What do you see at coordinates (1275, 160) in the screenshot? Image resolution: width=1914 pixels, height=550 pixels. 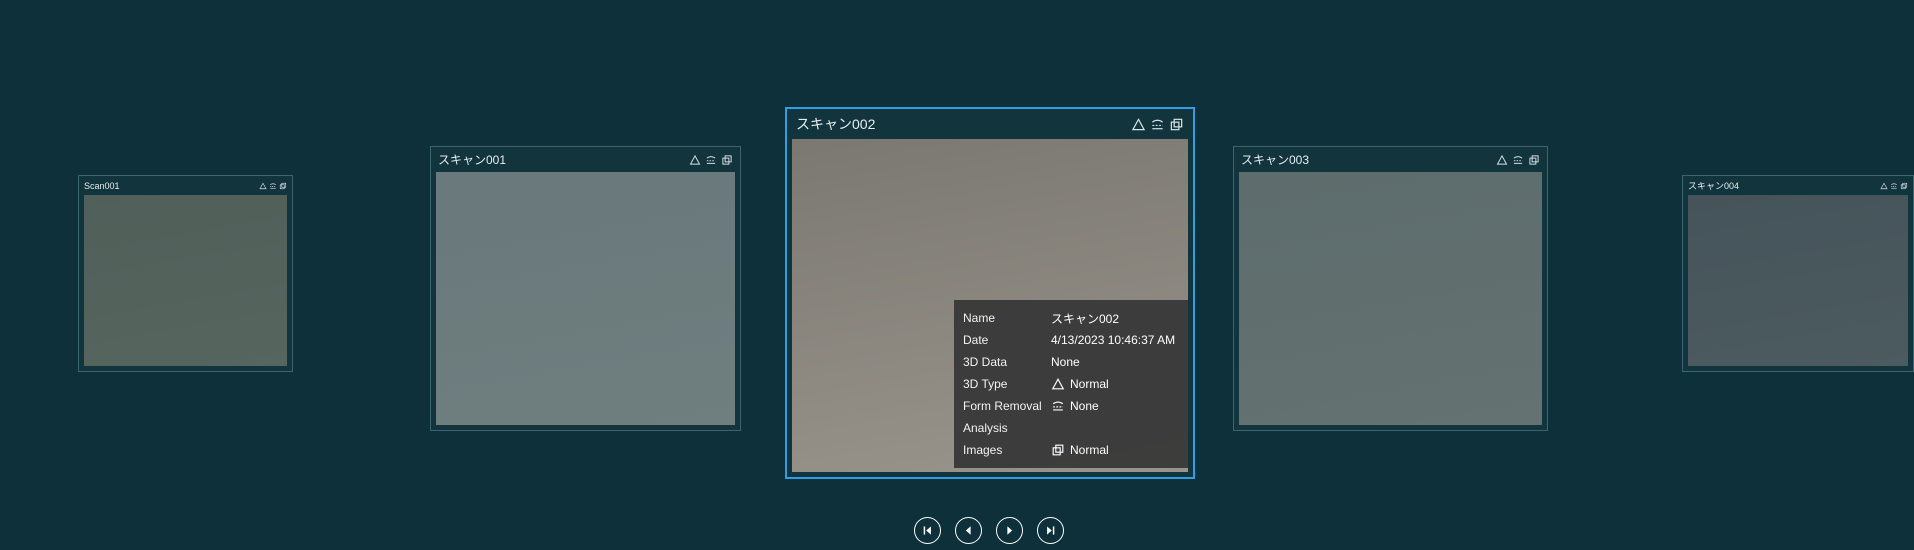 I see `card-title: スキャン003` at bounding box center [1275, 160].